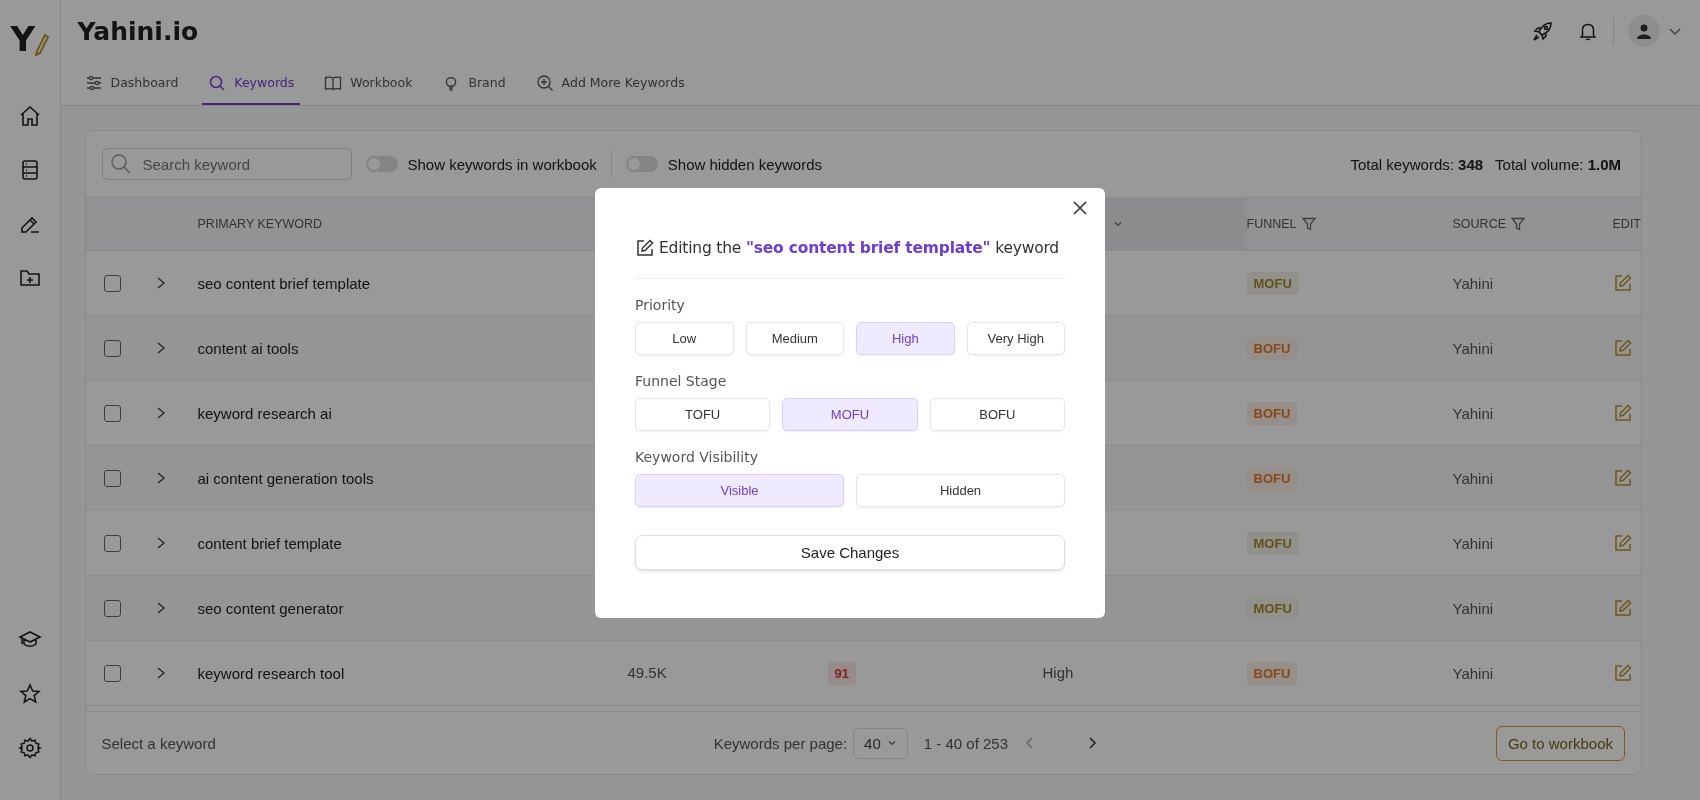  I want to click on toggle-label: Show keywords in workbook, so click(502, 164).